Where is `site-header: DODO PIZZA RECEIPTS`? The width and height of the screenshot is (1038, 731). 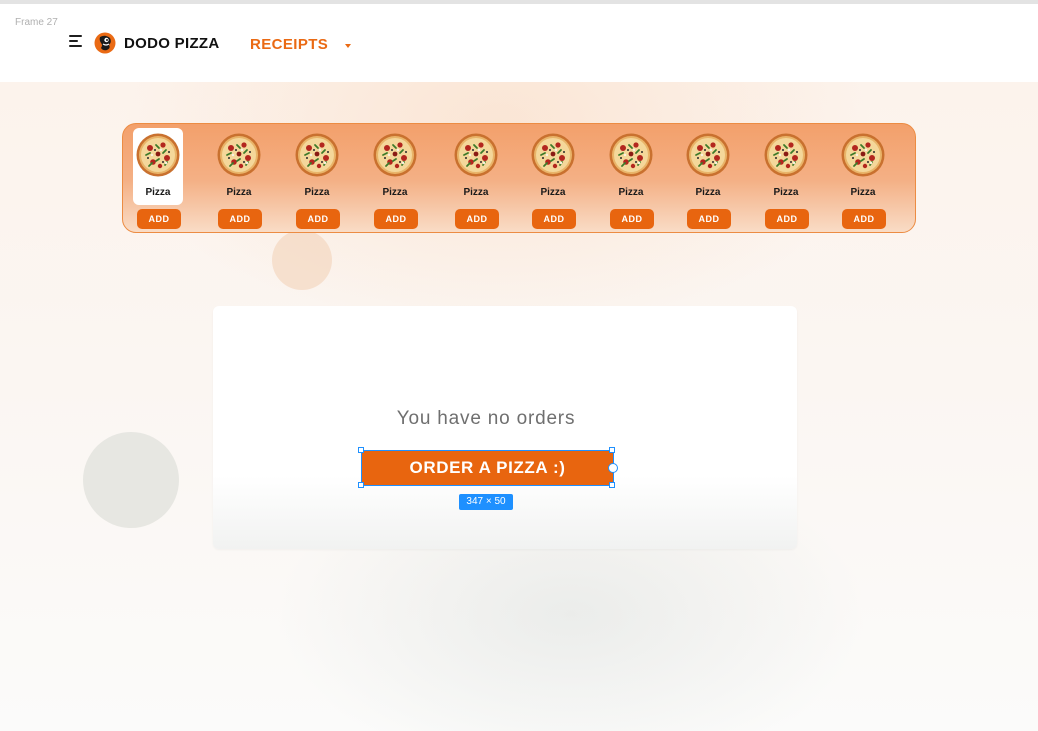 site-header: DODO PIZZA RECEIPTS is located at coordinates (519, 43).